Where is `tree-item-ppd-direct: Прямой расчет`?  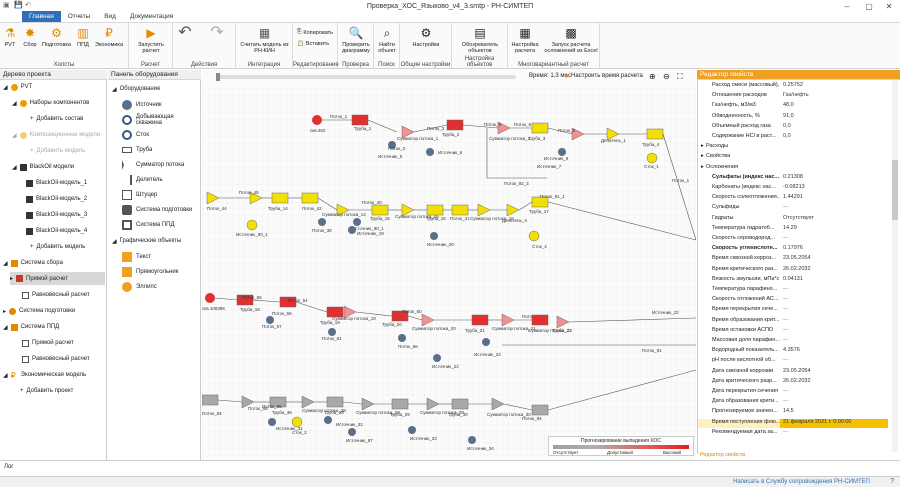
tree-item-ppd-direct: Прямой расчет is located at coordinates (48, 343).